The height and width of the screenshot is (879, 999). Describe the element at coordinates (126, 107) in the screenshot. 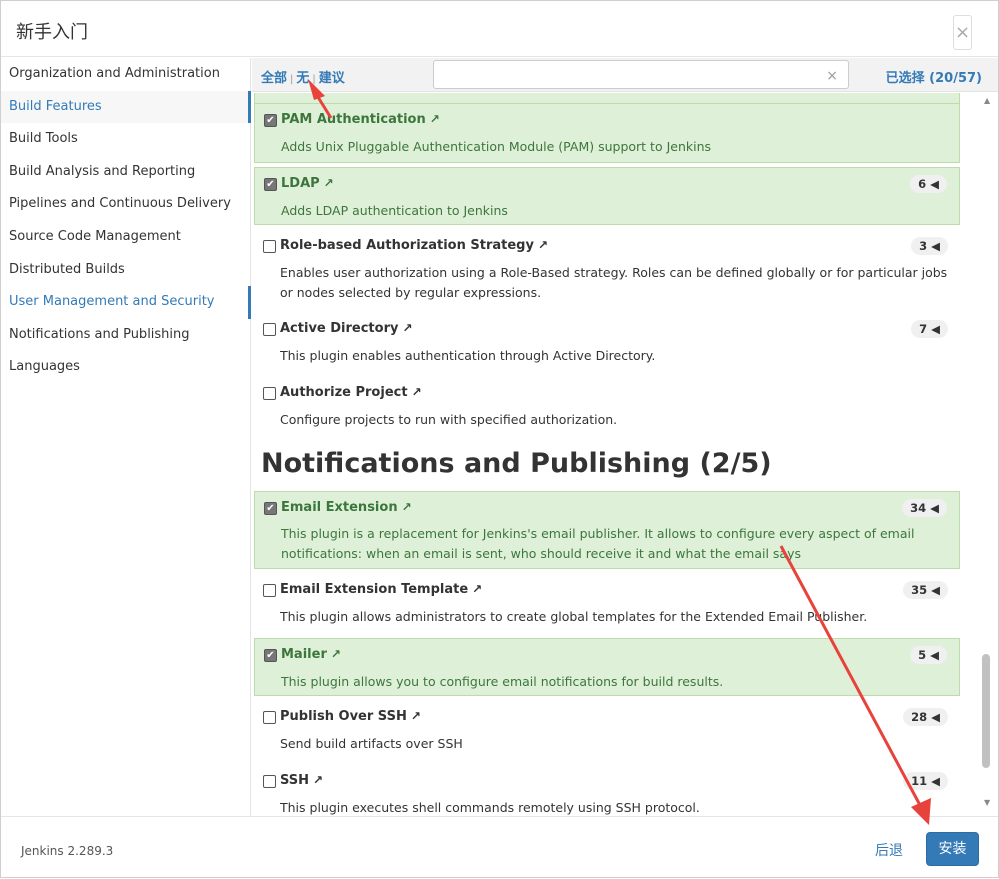

I see `sidebar-item-build-features: Build Features` at that location.